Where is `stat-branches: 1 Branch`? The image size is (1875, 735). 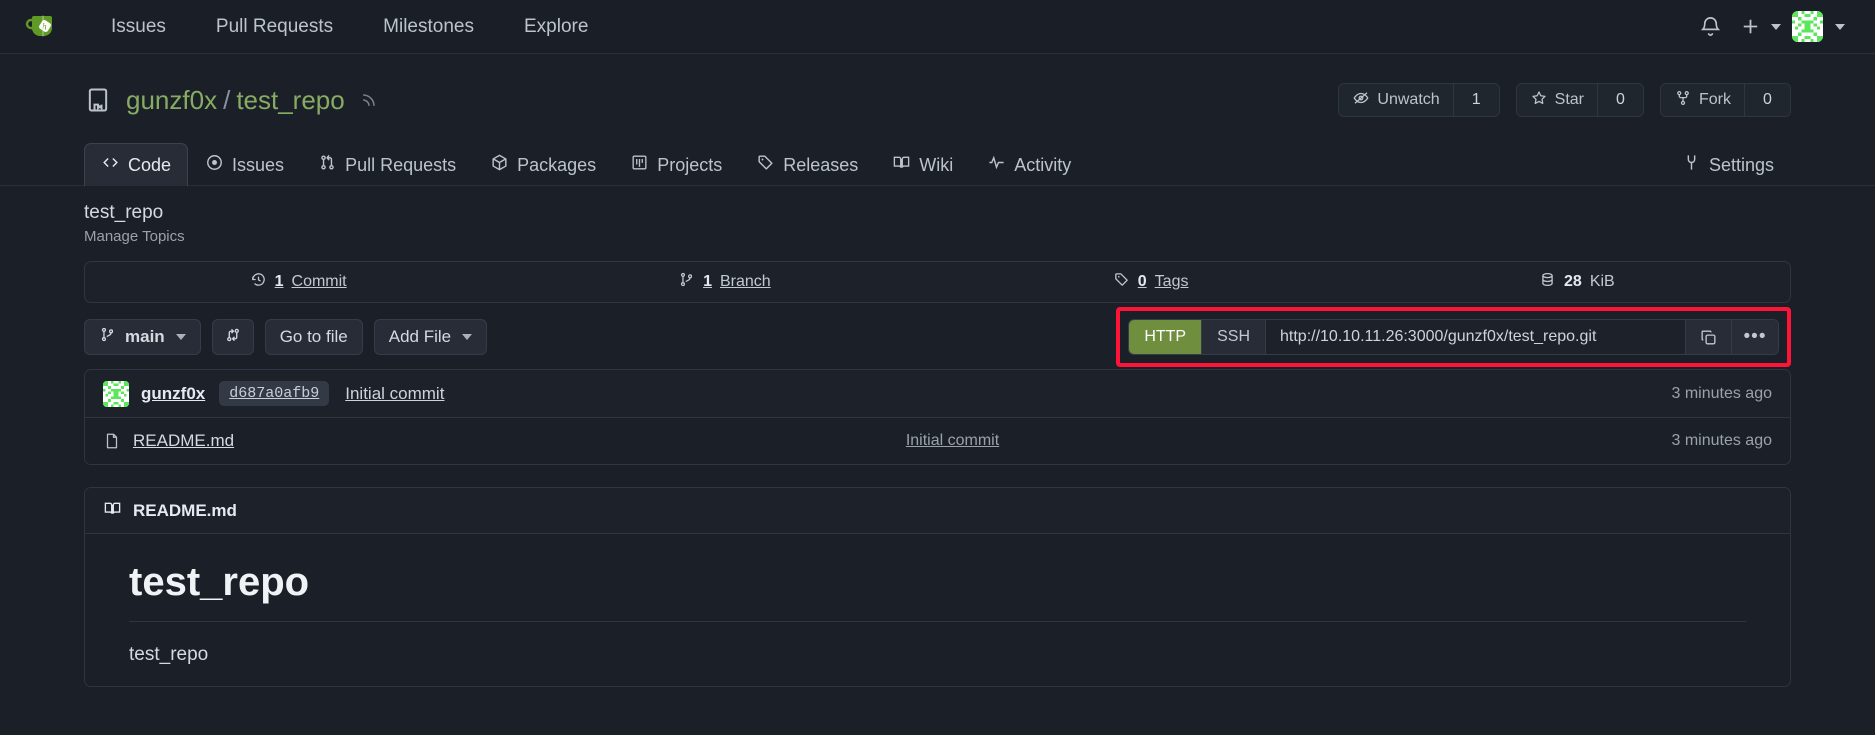 stat-branches: 1 Branch is located at coordinates (724, 282).